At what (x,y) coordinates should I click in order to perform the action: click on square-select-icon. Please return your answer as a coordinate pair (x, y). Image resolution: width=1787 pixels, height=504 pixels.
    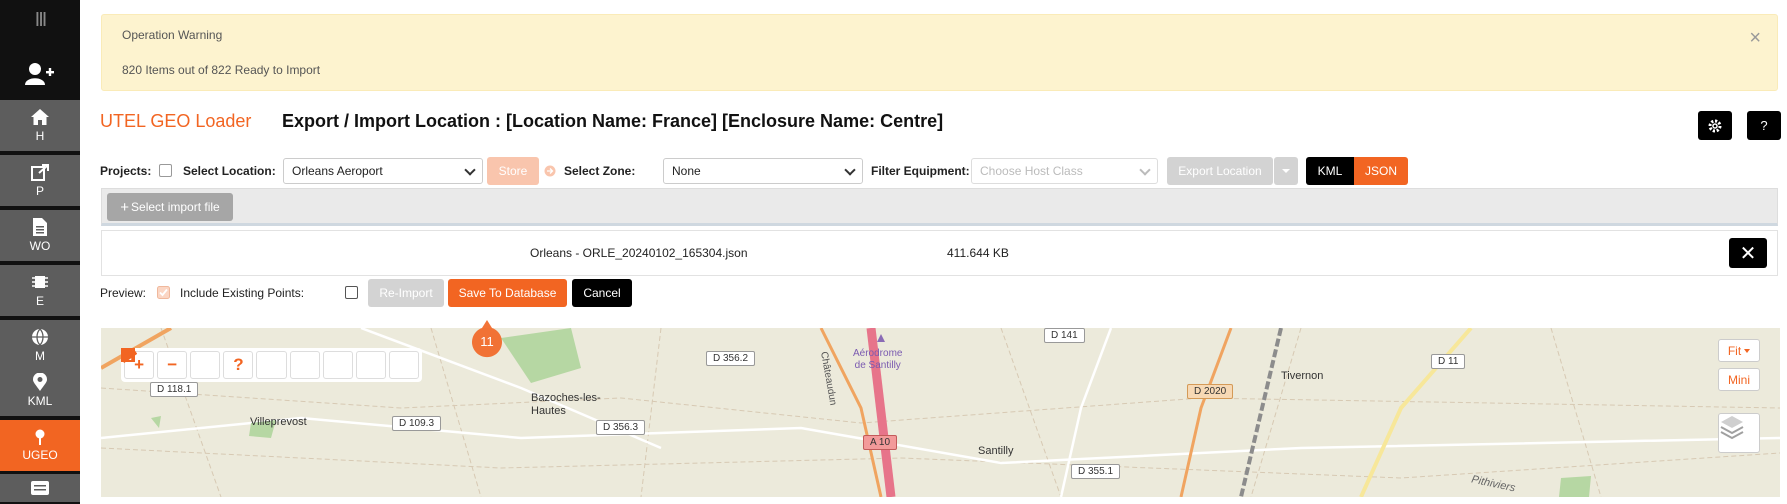
    Looking at the image, I should click on (128, 355).